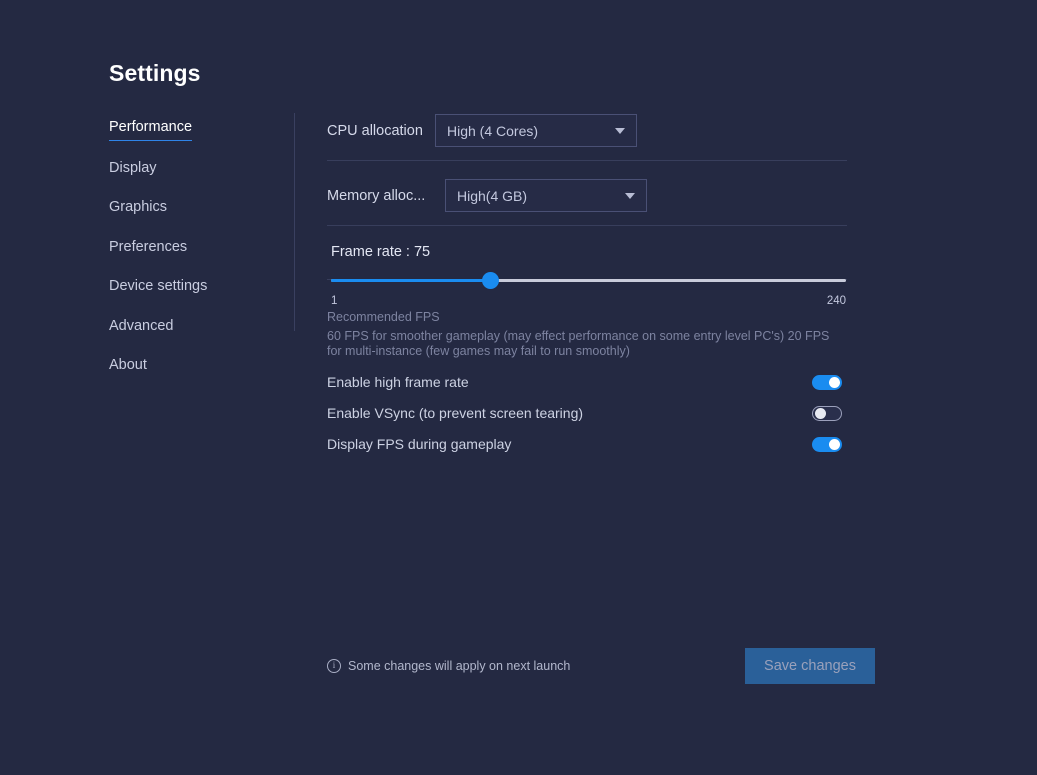 The image size is (1037, 775). Describe the element at coordinates (490, 280) in the screenshot. I see `slider-thumb` at that location.